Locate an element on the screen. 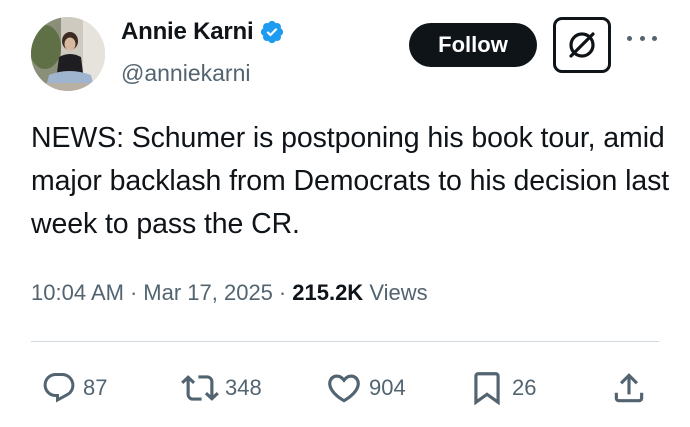 The image size is (690, 427). heart-icon is located at coordinates (344, 388).